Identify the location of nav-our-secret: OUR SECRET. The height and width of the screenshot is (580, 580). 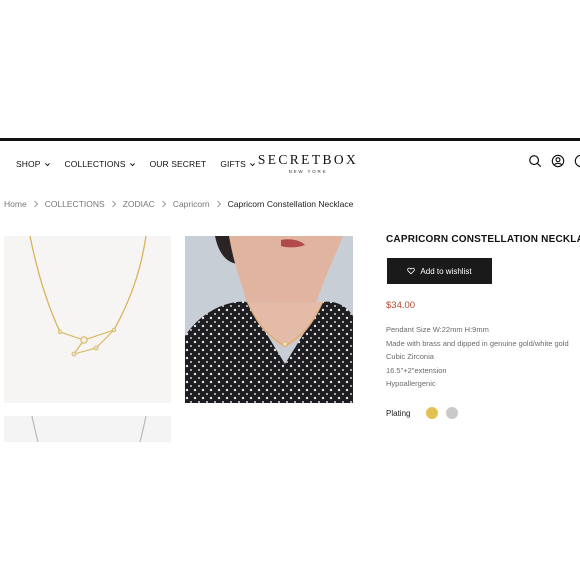
(178, 164).